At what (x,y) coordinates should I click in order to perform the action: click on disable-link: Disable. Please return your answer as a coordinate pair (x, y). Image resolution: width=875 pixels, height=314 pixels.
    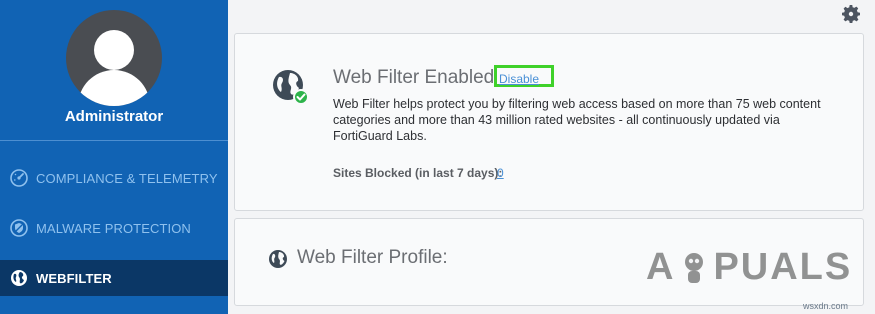
    Looking at the image, I should click on (519, 79).